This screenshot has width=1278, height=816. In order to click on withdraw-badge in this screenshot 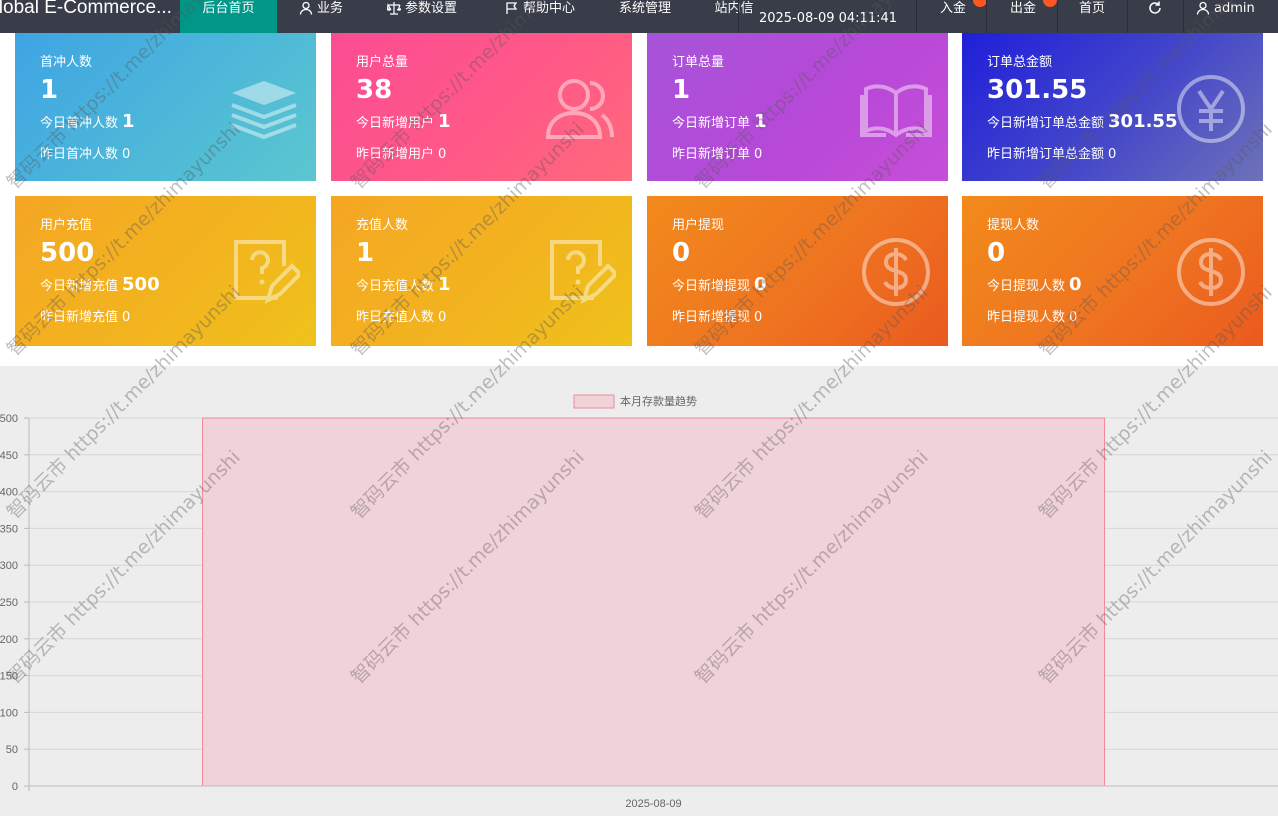, I will do `click(1050, 3)`.